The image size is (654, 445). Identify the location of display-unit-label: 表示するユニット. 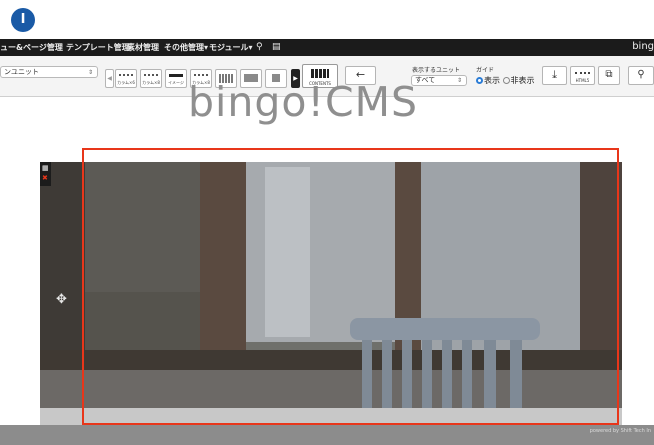
(436, 70).